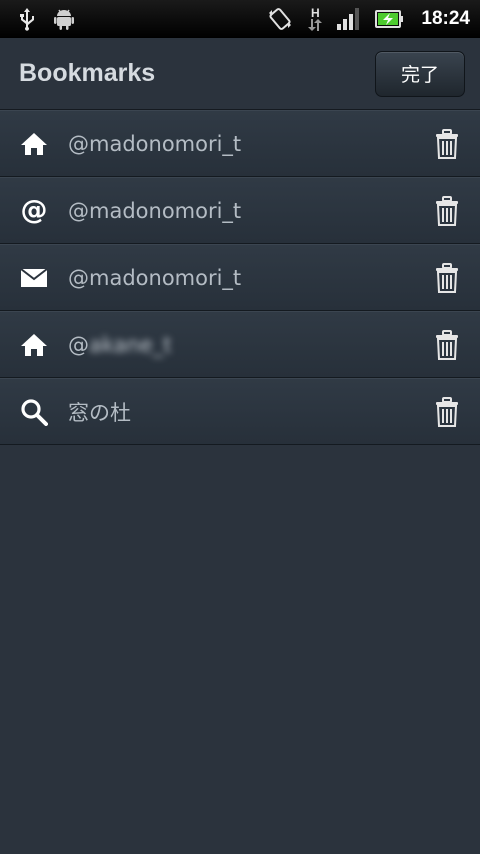  What do you see at coordinates (34, 277) in the screenshot?
I see `mail-icon` at bounding box center [34, 277].